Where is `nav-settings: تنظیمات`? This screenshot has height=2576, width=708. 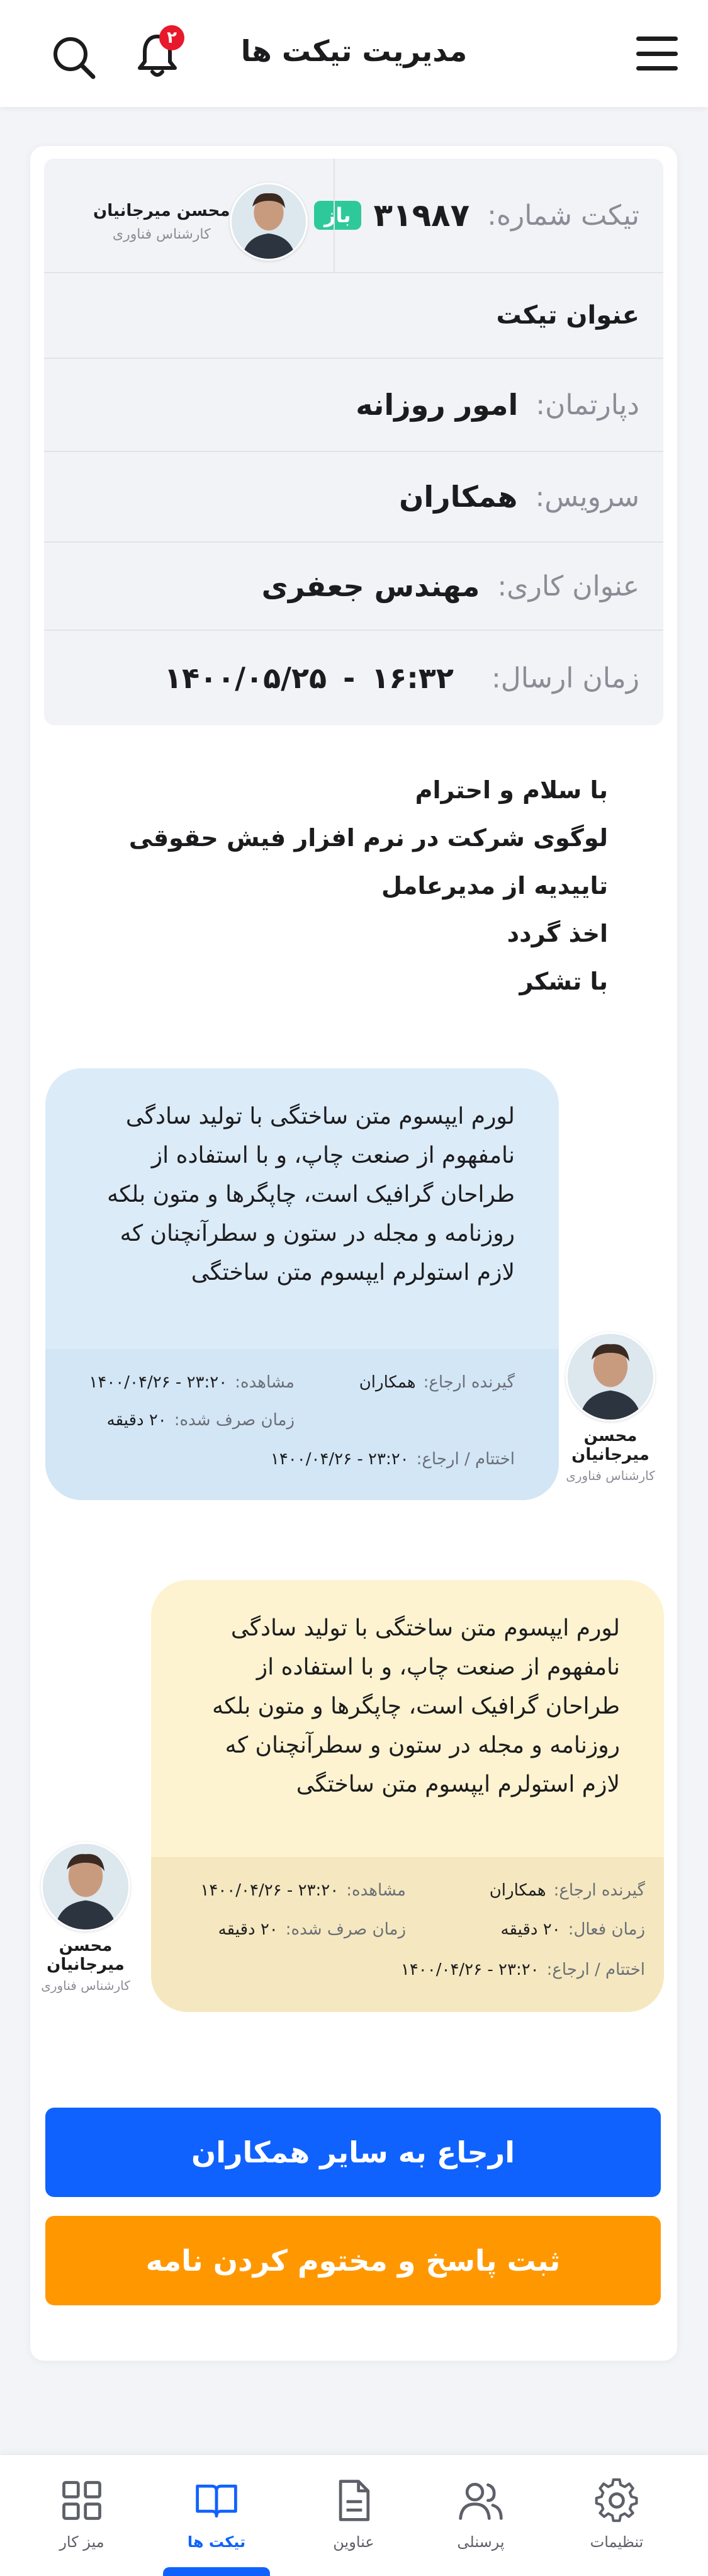
nav-settings: تنظیمات is located at coordinates (616, 2514).